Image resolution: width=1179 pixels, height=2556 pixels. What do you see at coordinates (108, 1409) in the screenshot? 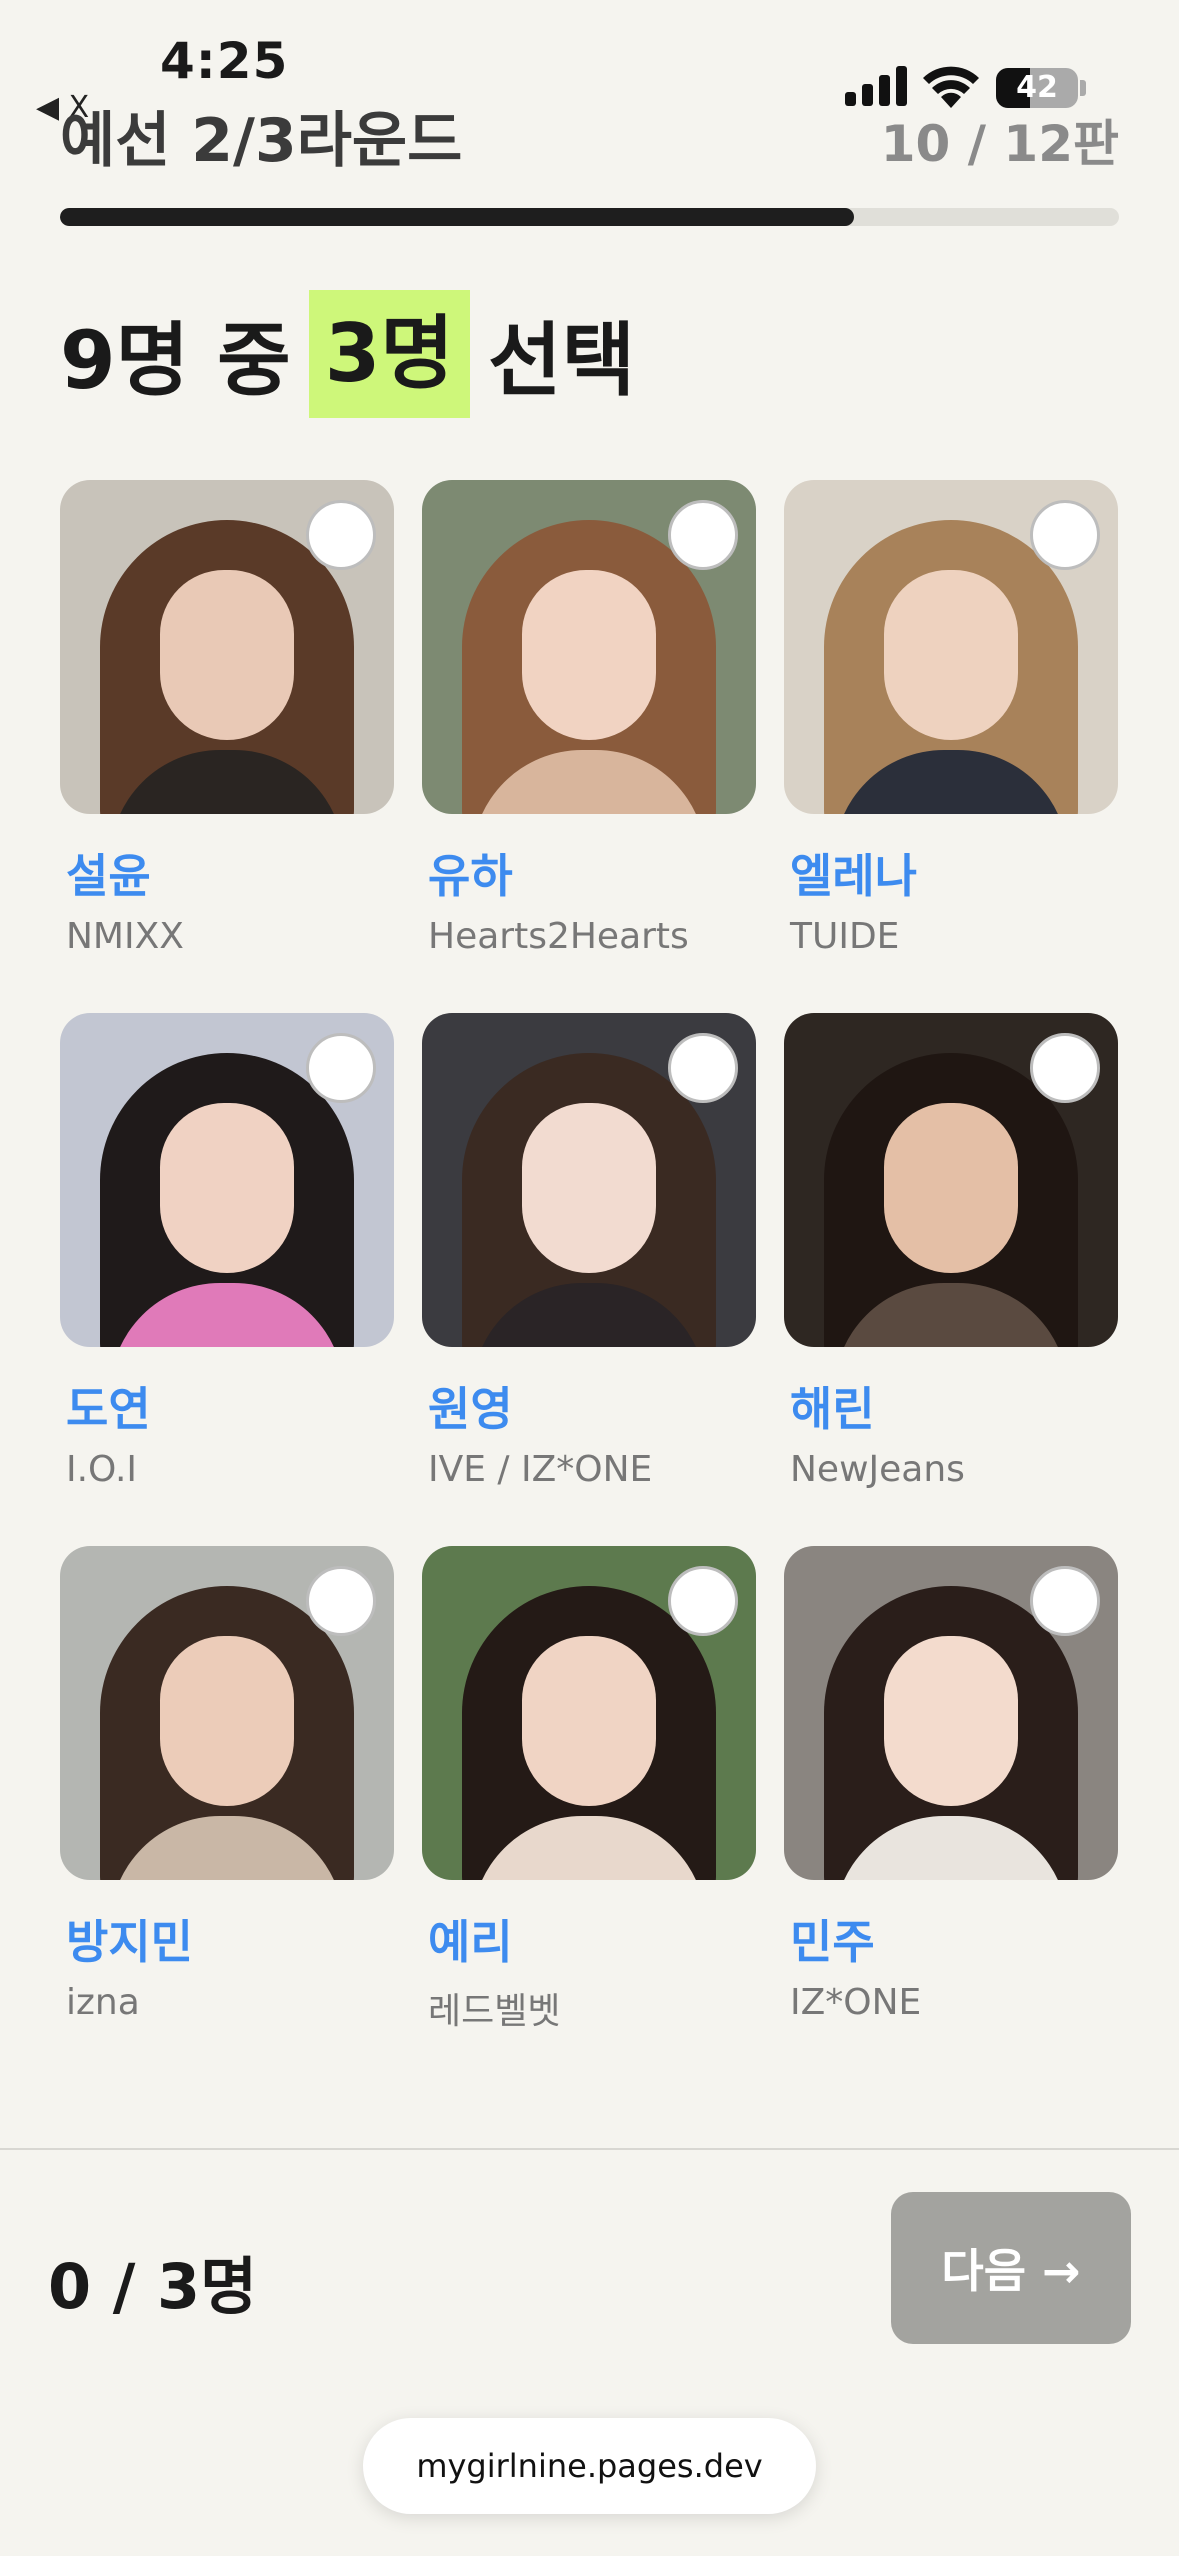
I see `candidate-name: 도연` at bounding box center [108, 1409].